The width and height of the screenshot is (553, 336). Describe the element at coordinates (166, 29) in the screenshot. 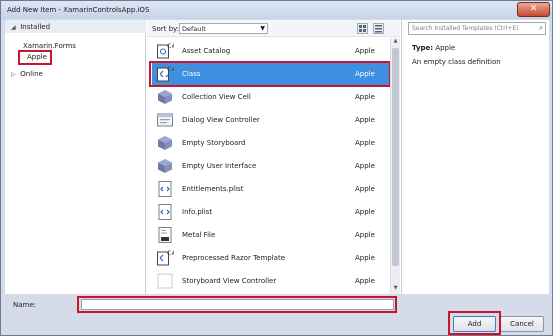

I see `sort-by-label: Sort by:` at that location.